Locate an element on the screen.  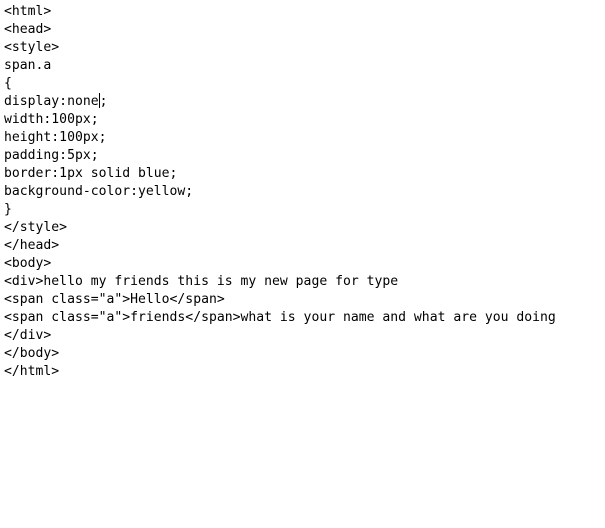
code-line: } is located at coordinates (8, 209).